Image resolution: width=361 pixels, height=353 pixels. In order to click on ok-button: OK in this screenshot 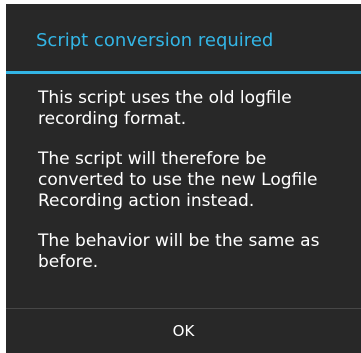, I will do `click(183, 331)`.